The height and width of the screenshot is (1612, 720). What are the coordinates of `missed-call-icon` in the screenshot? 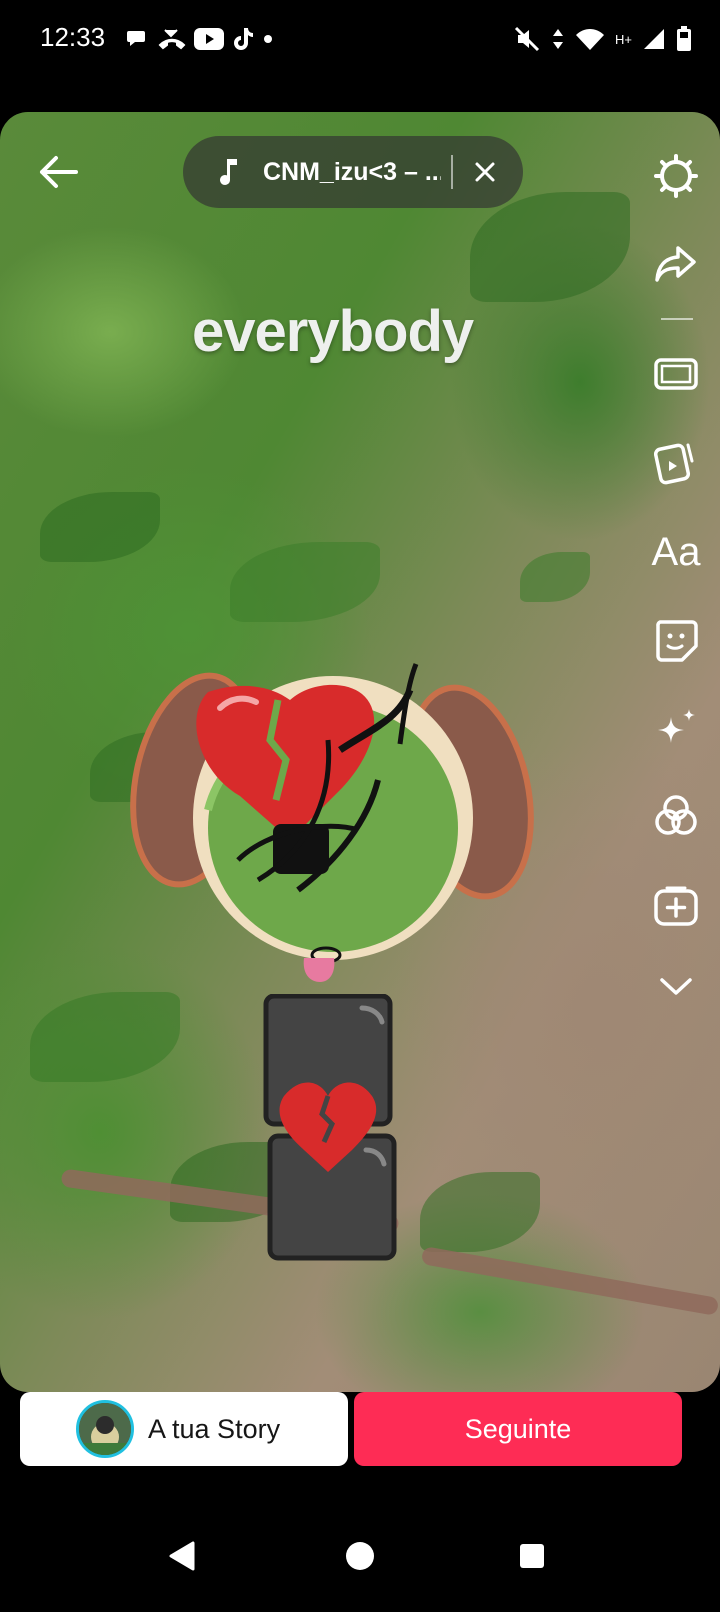 It's located at (172, 39).